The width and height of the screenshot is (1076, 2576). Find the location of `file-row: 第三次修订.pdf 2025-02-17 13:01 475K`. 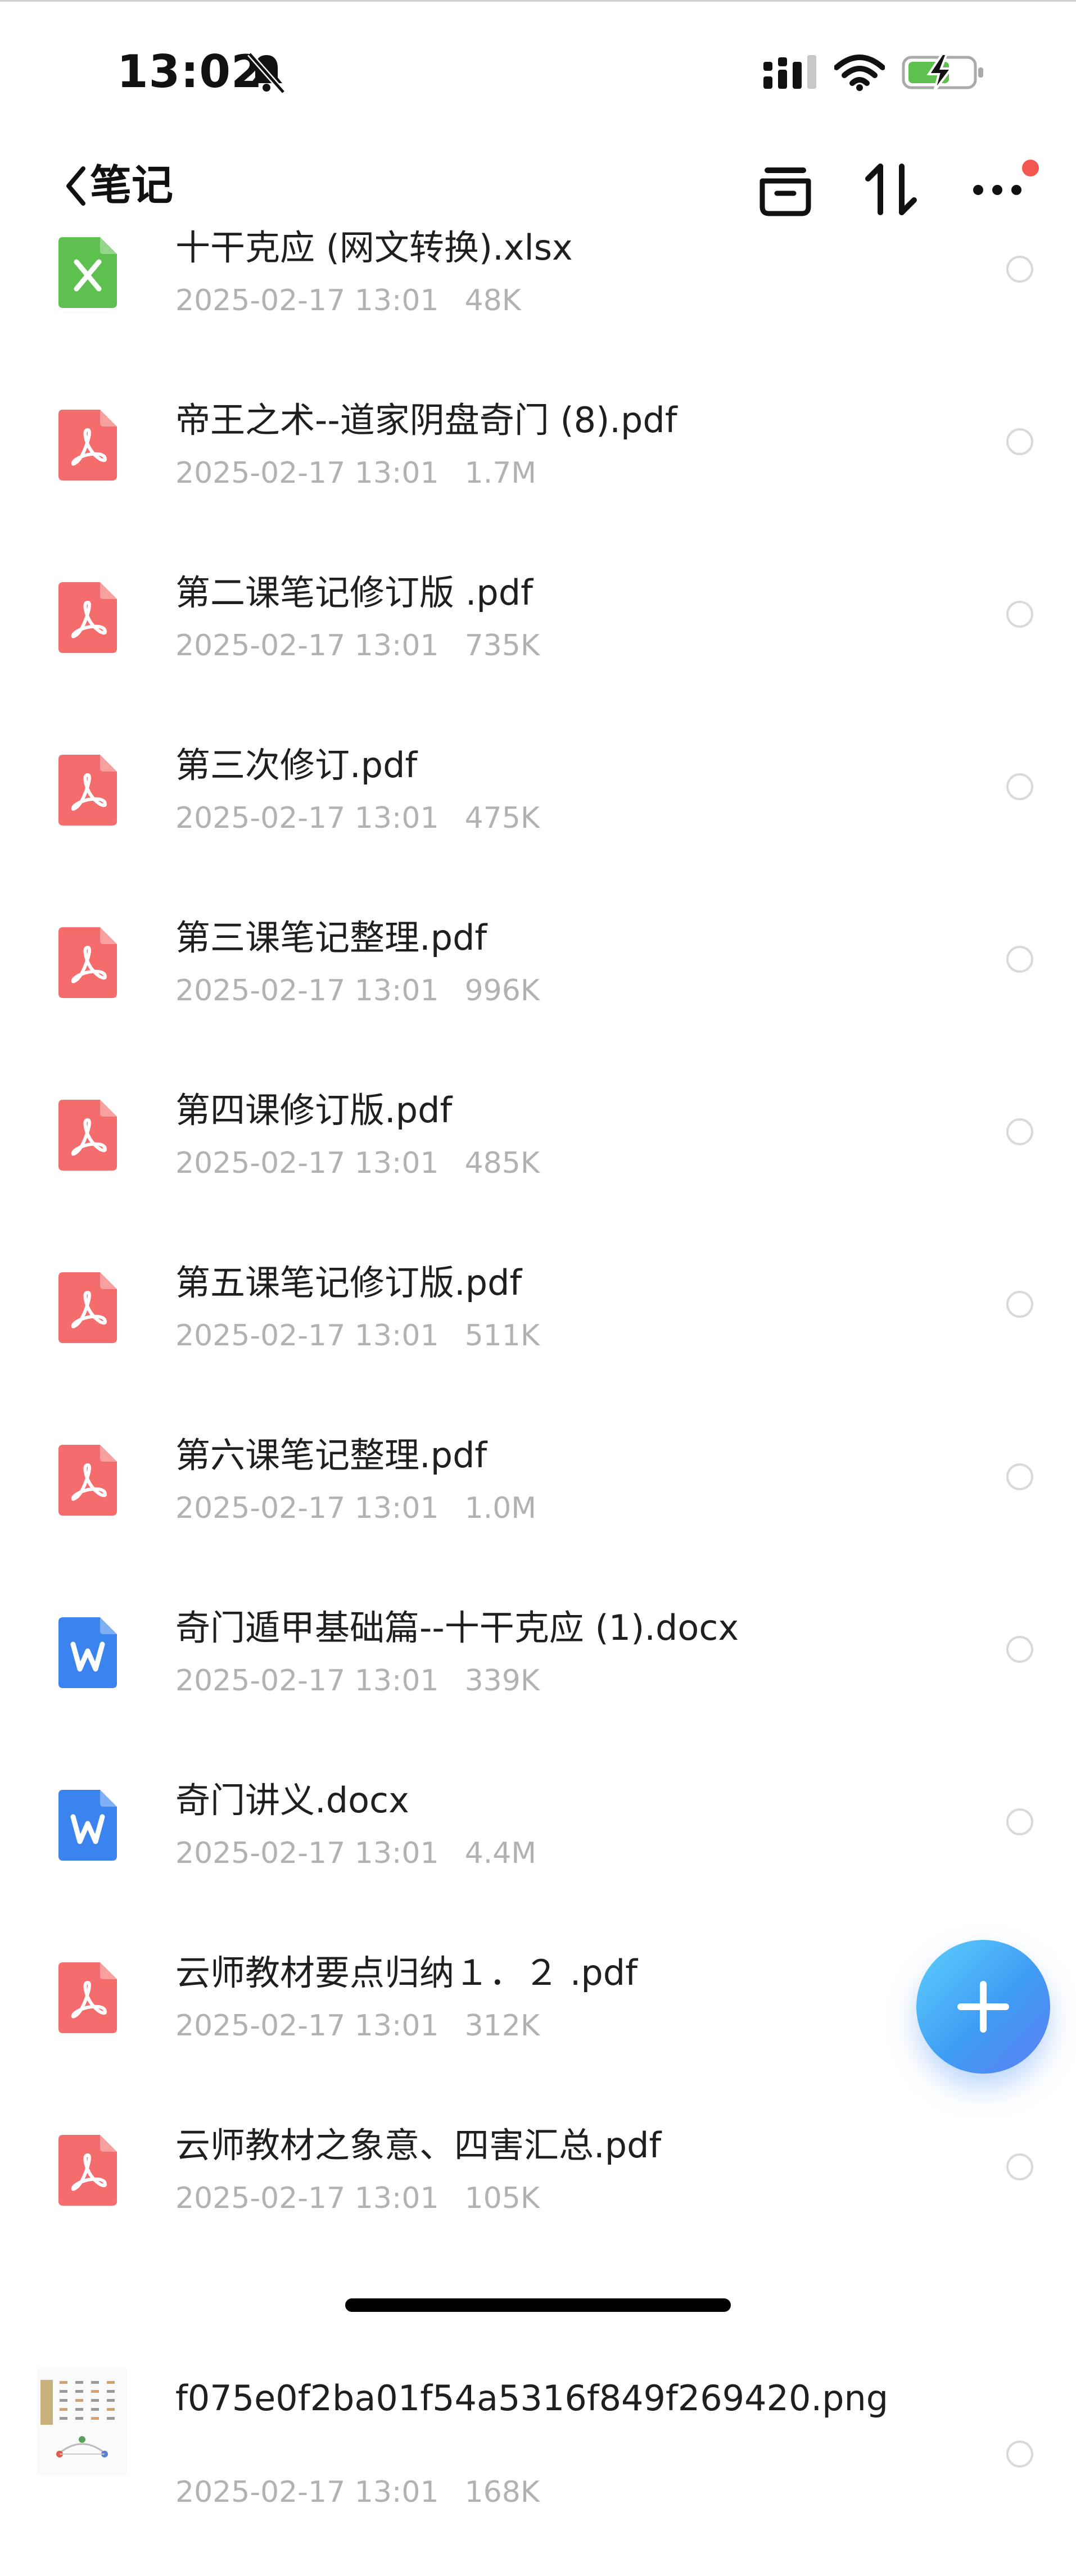

file-row: 第三次修订.pdf 2025-02-17 13:01 475K is located at coordinates (538, 826).